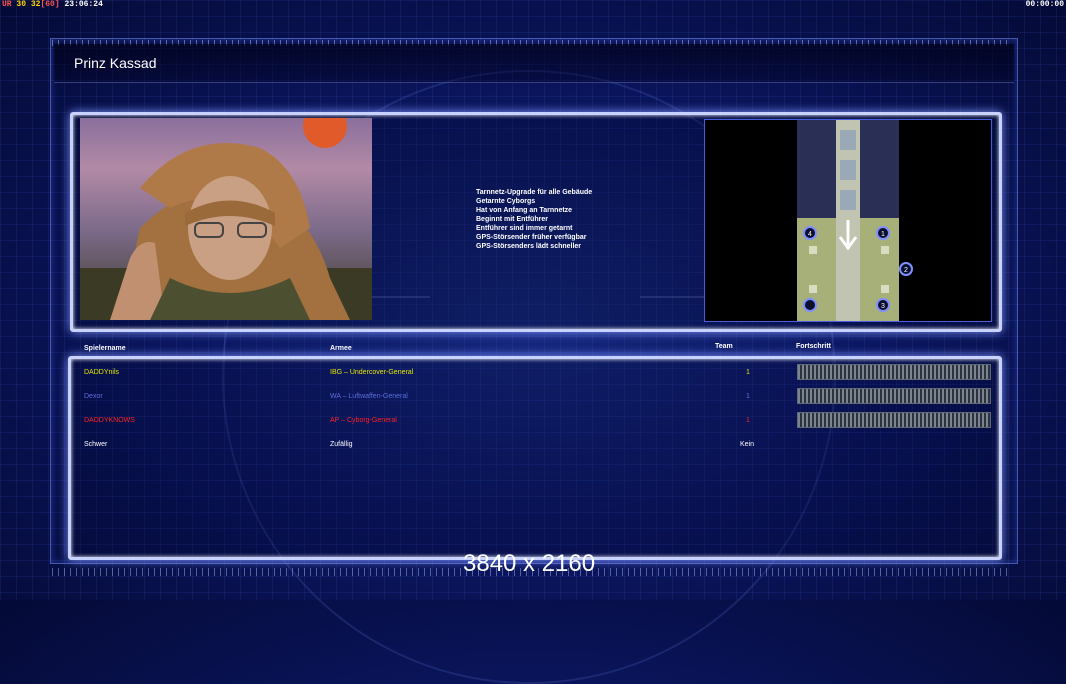 The image size is (1066, 684). What do you see at coordinates (529, 246) in the screenshot?
I see `feature-item: GPS-Störsenders lädt schneller` at bounding box center [529, 246].